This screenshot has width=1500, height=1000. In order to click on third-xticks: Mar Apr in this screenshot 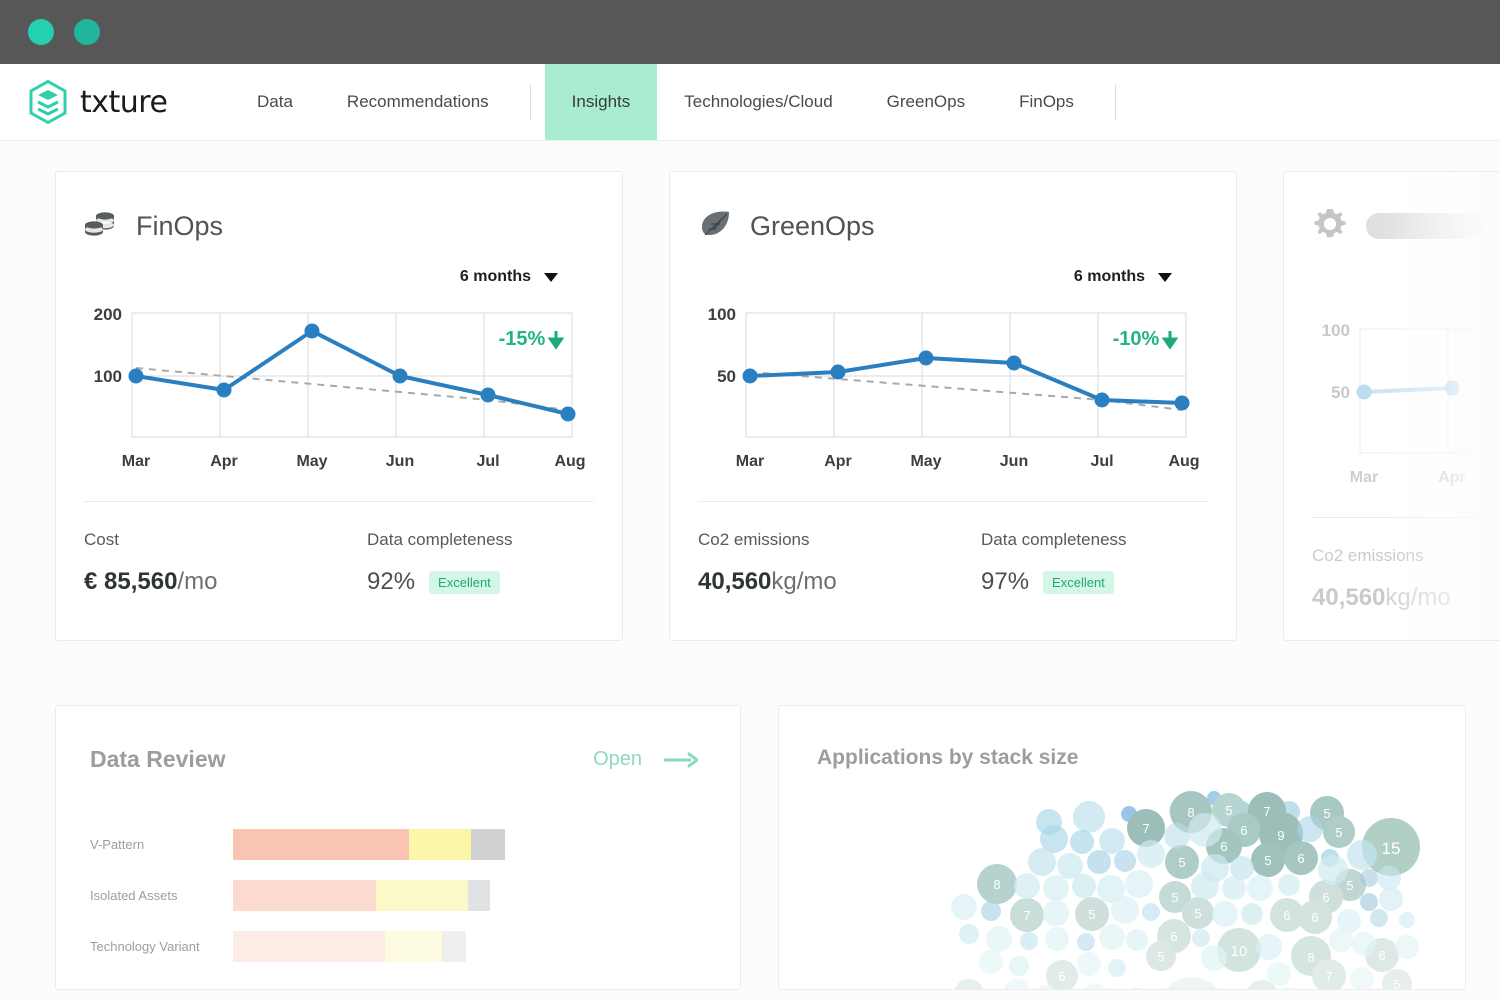, I will do `click(1408, 477)`.